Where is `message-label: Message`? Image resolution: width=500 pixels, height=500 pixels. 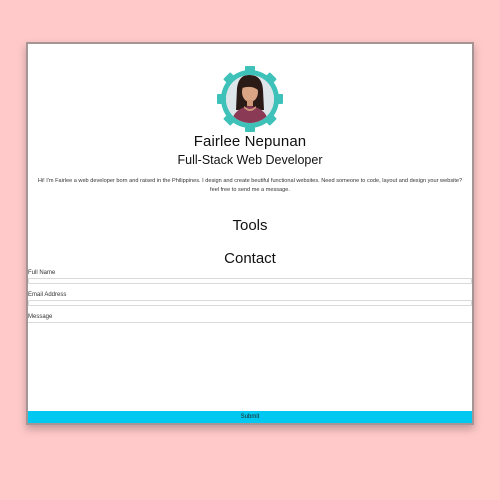
message-label: Message is located at coordinates (40, 317).